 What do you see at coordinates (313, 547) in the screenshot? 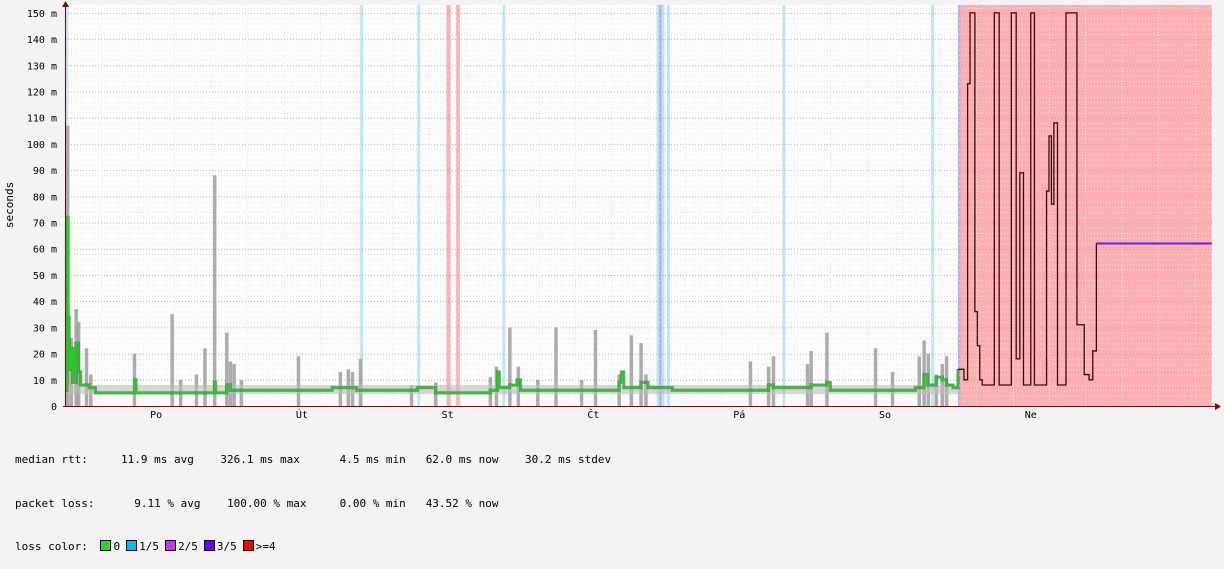
I see `legend-row: loss color: 0 1/5 2/5 3/5 >=4` at bounding box center [313, 547].